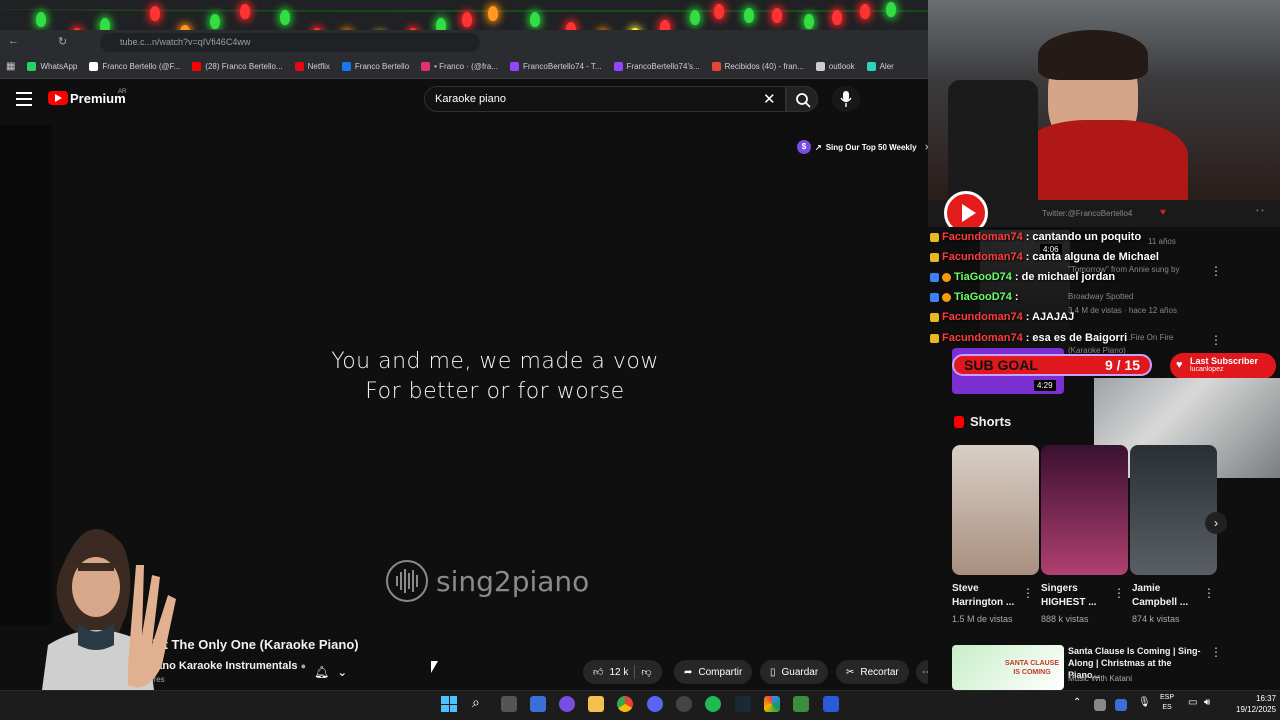  What do you see at coordinates (934, 317) in the screenshot?
I see `crown-icon` at bounding box center [934, 317].